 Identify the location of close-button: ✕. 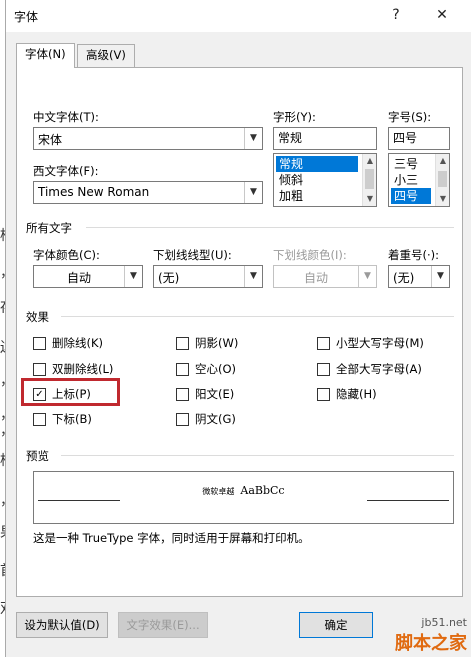
(442, 15).